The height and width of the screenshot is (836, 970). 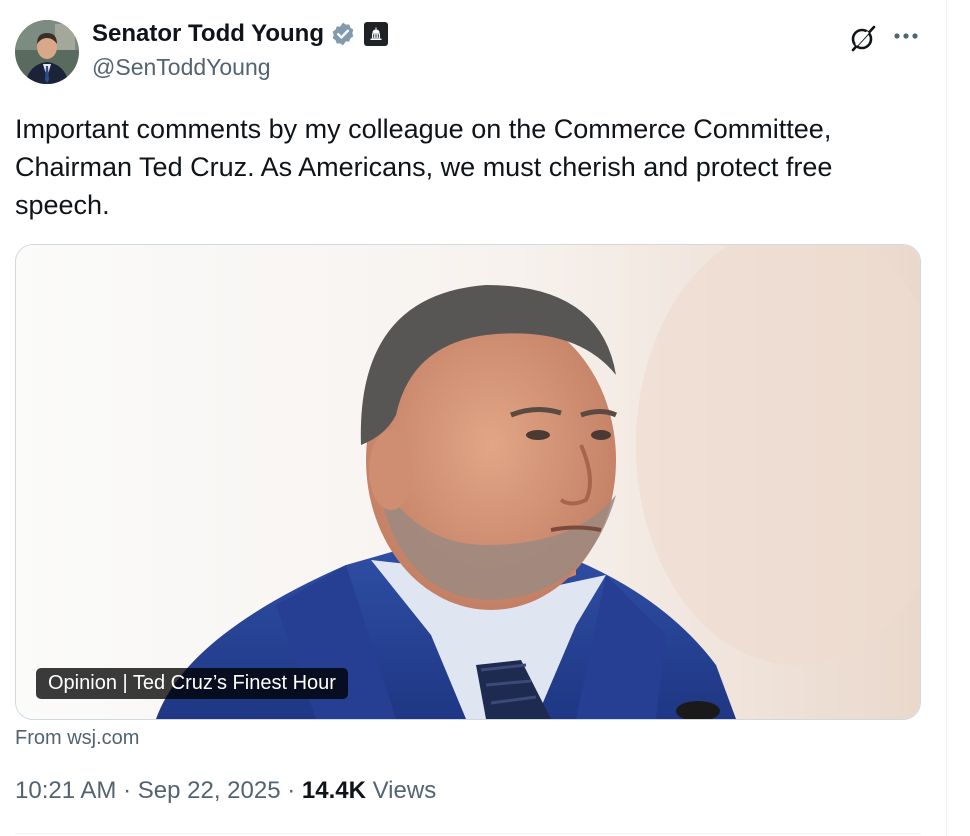 I want to click on card-title: Opinion | Ted Cruz’s Finest Hour, so click(x=192, y=683).